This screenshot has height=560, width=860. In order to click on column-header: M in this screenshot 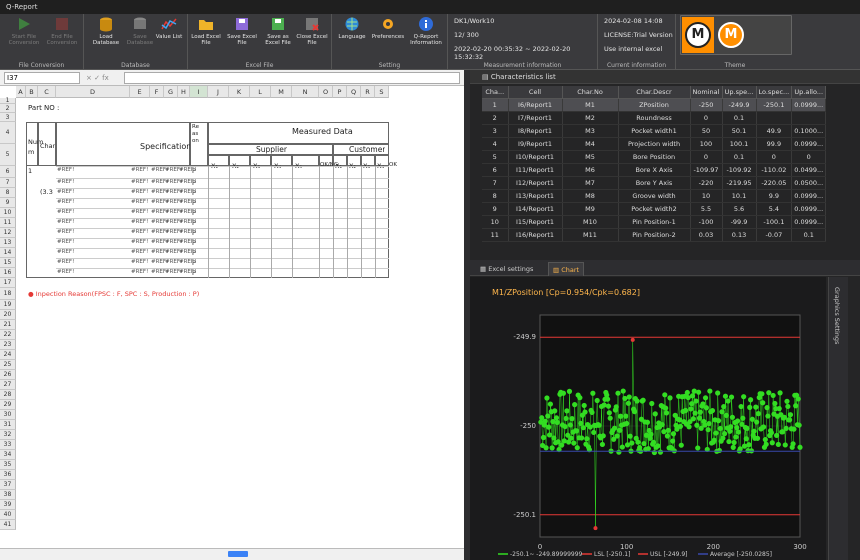, I will do `click(281, 92)`.